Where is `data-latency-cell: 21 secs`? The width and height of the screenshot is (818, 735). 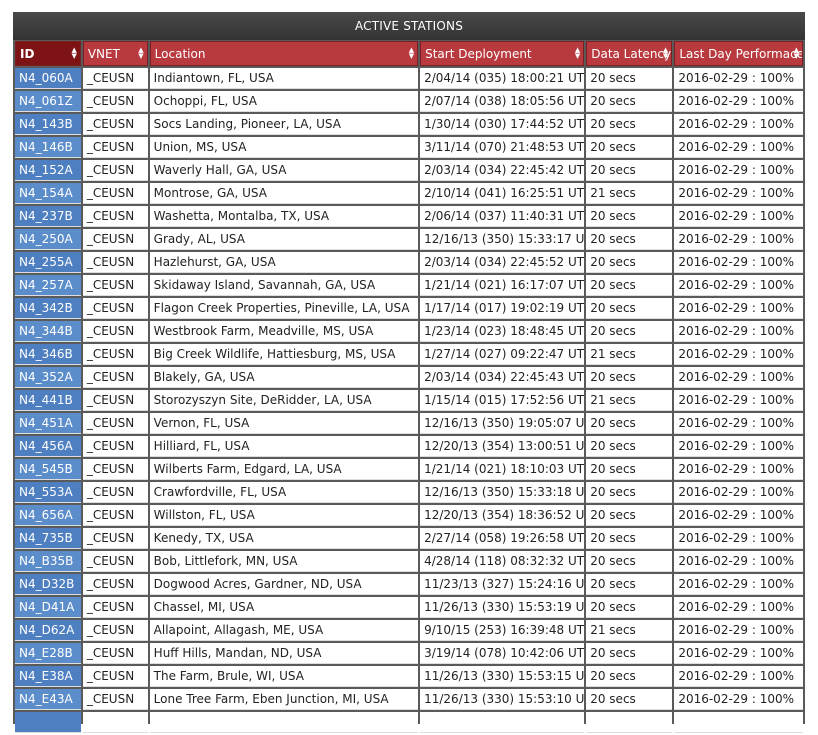
data-latency-cell: 21 secs is located at coordinates (629, 630).